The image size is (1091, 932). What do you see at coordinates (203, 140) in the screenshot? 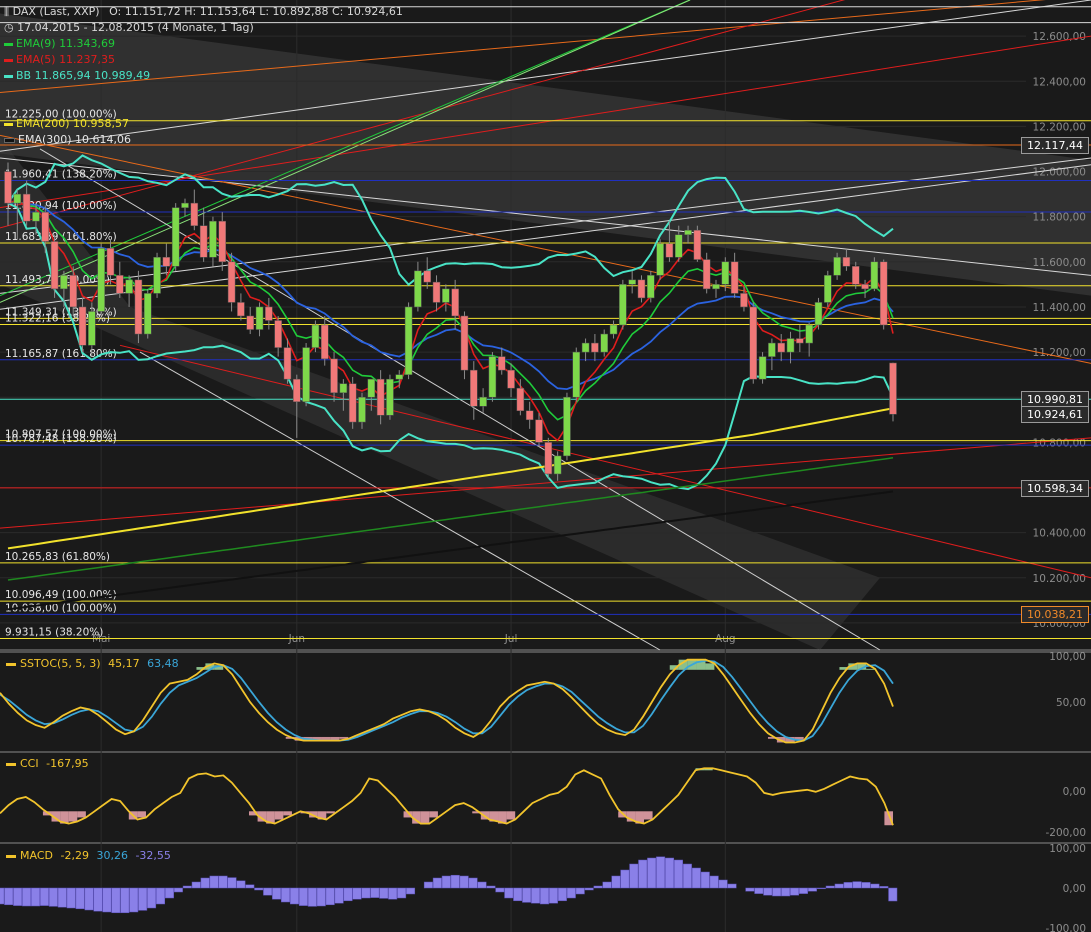
I see `legend-ema300: EMA(300) 10.614,06` at bounding box center [203, 140].